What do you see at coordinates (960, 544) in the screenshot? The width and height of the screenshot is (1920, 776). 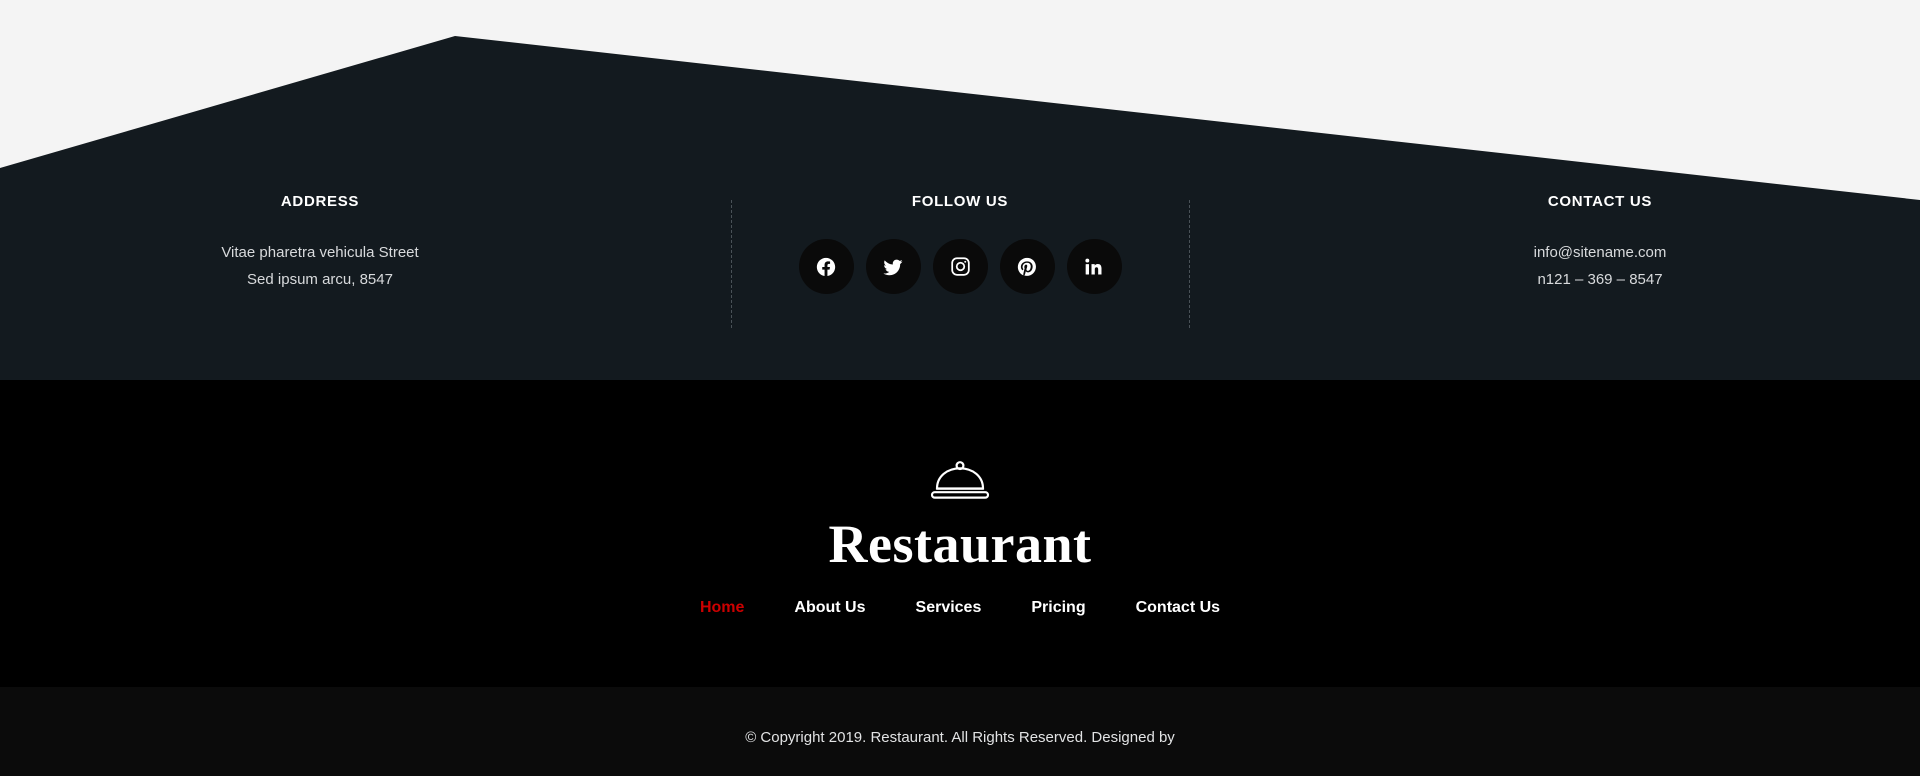 I see `brand-wordmark: Restaurant` at bounding box center [960, 544].